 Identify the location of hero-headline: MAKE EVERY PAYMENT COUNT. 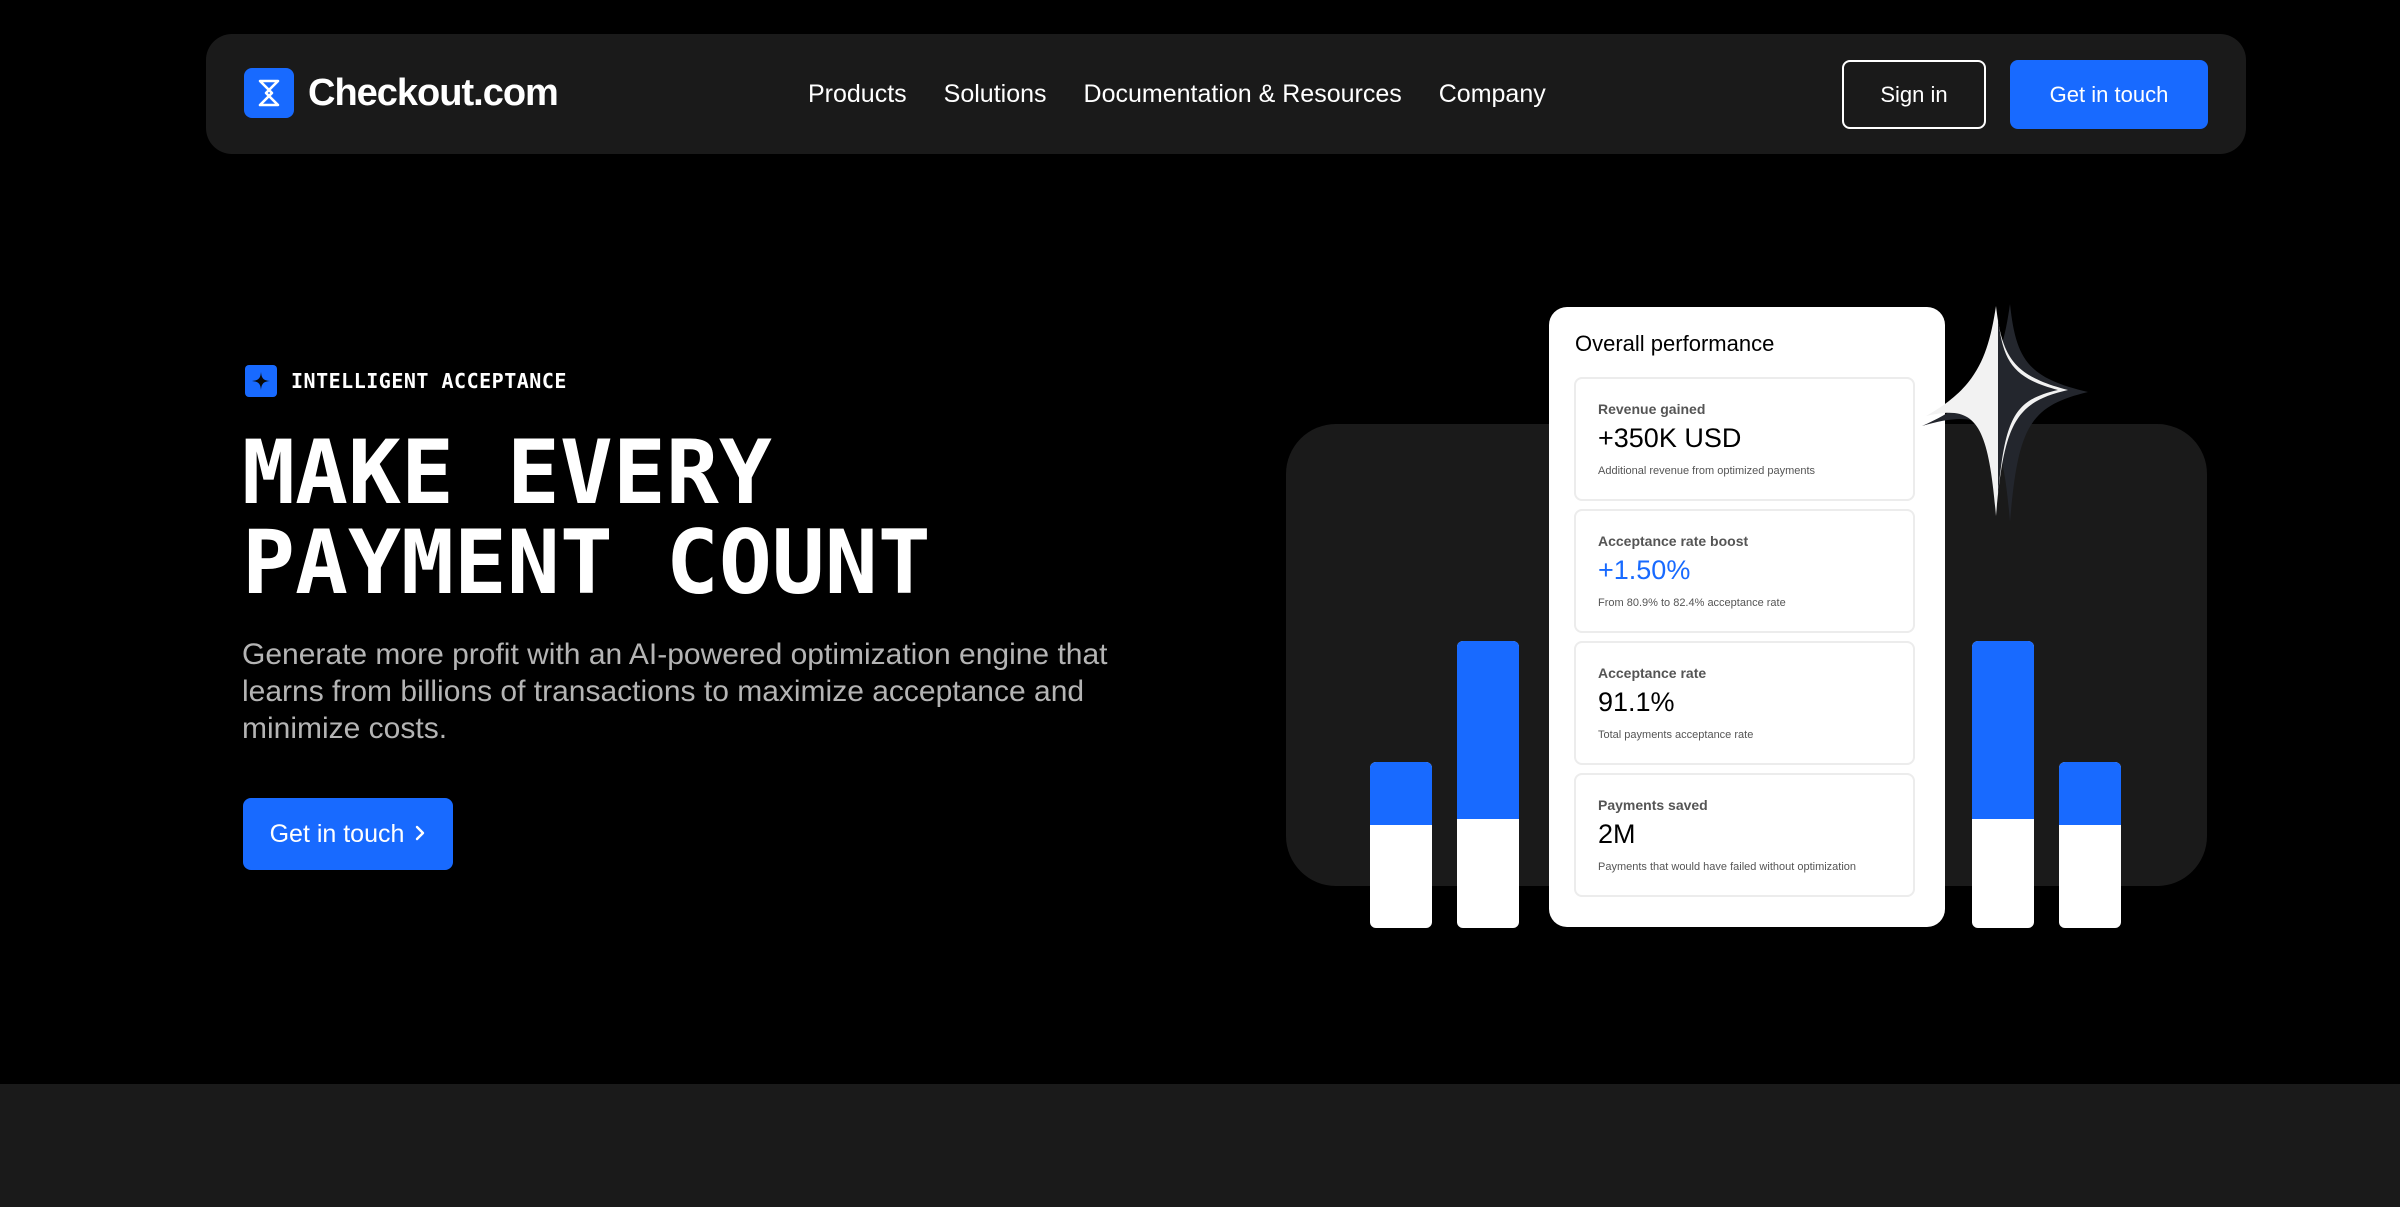
(586, 518).